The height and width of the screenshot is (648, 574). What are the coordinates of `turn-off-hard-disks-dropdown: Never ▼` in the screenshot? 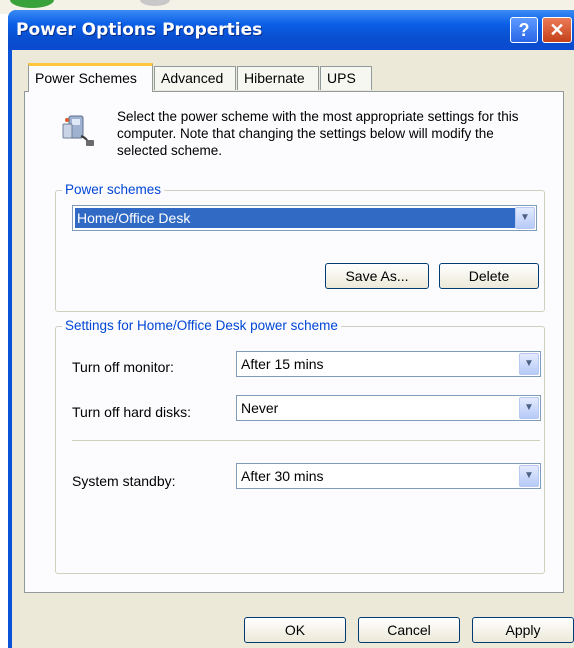 It's located at (388, 408).